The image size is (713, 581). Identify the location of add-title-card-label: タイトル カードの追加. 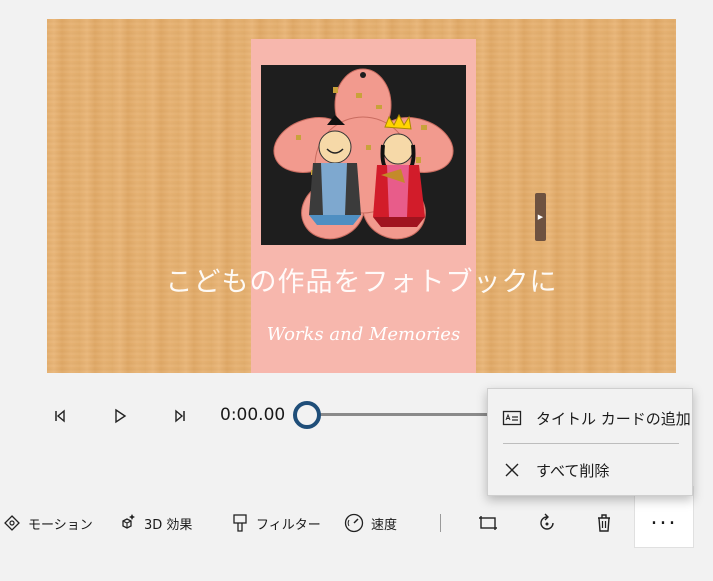
(613, 418).